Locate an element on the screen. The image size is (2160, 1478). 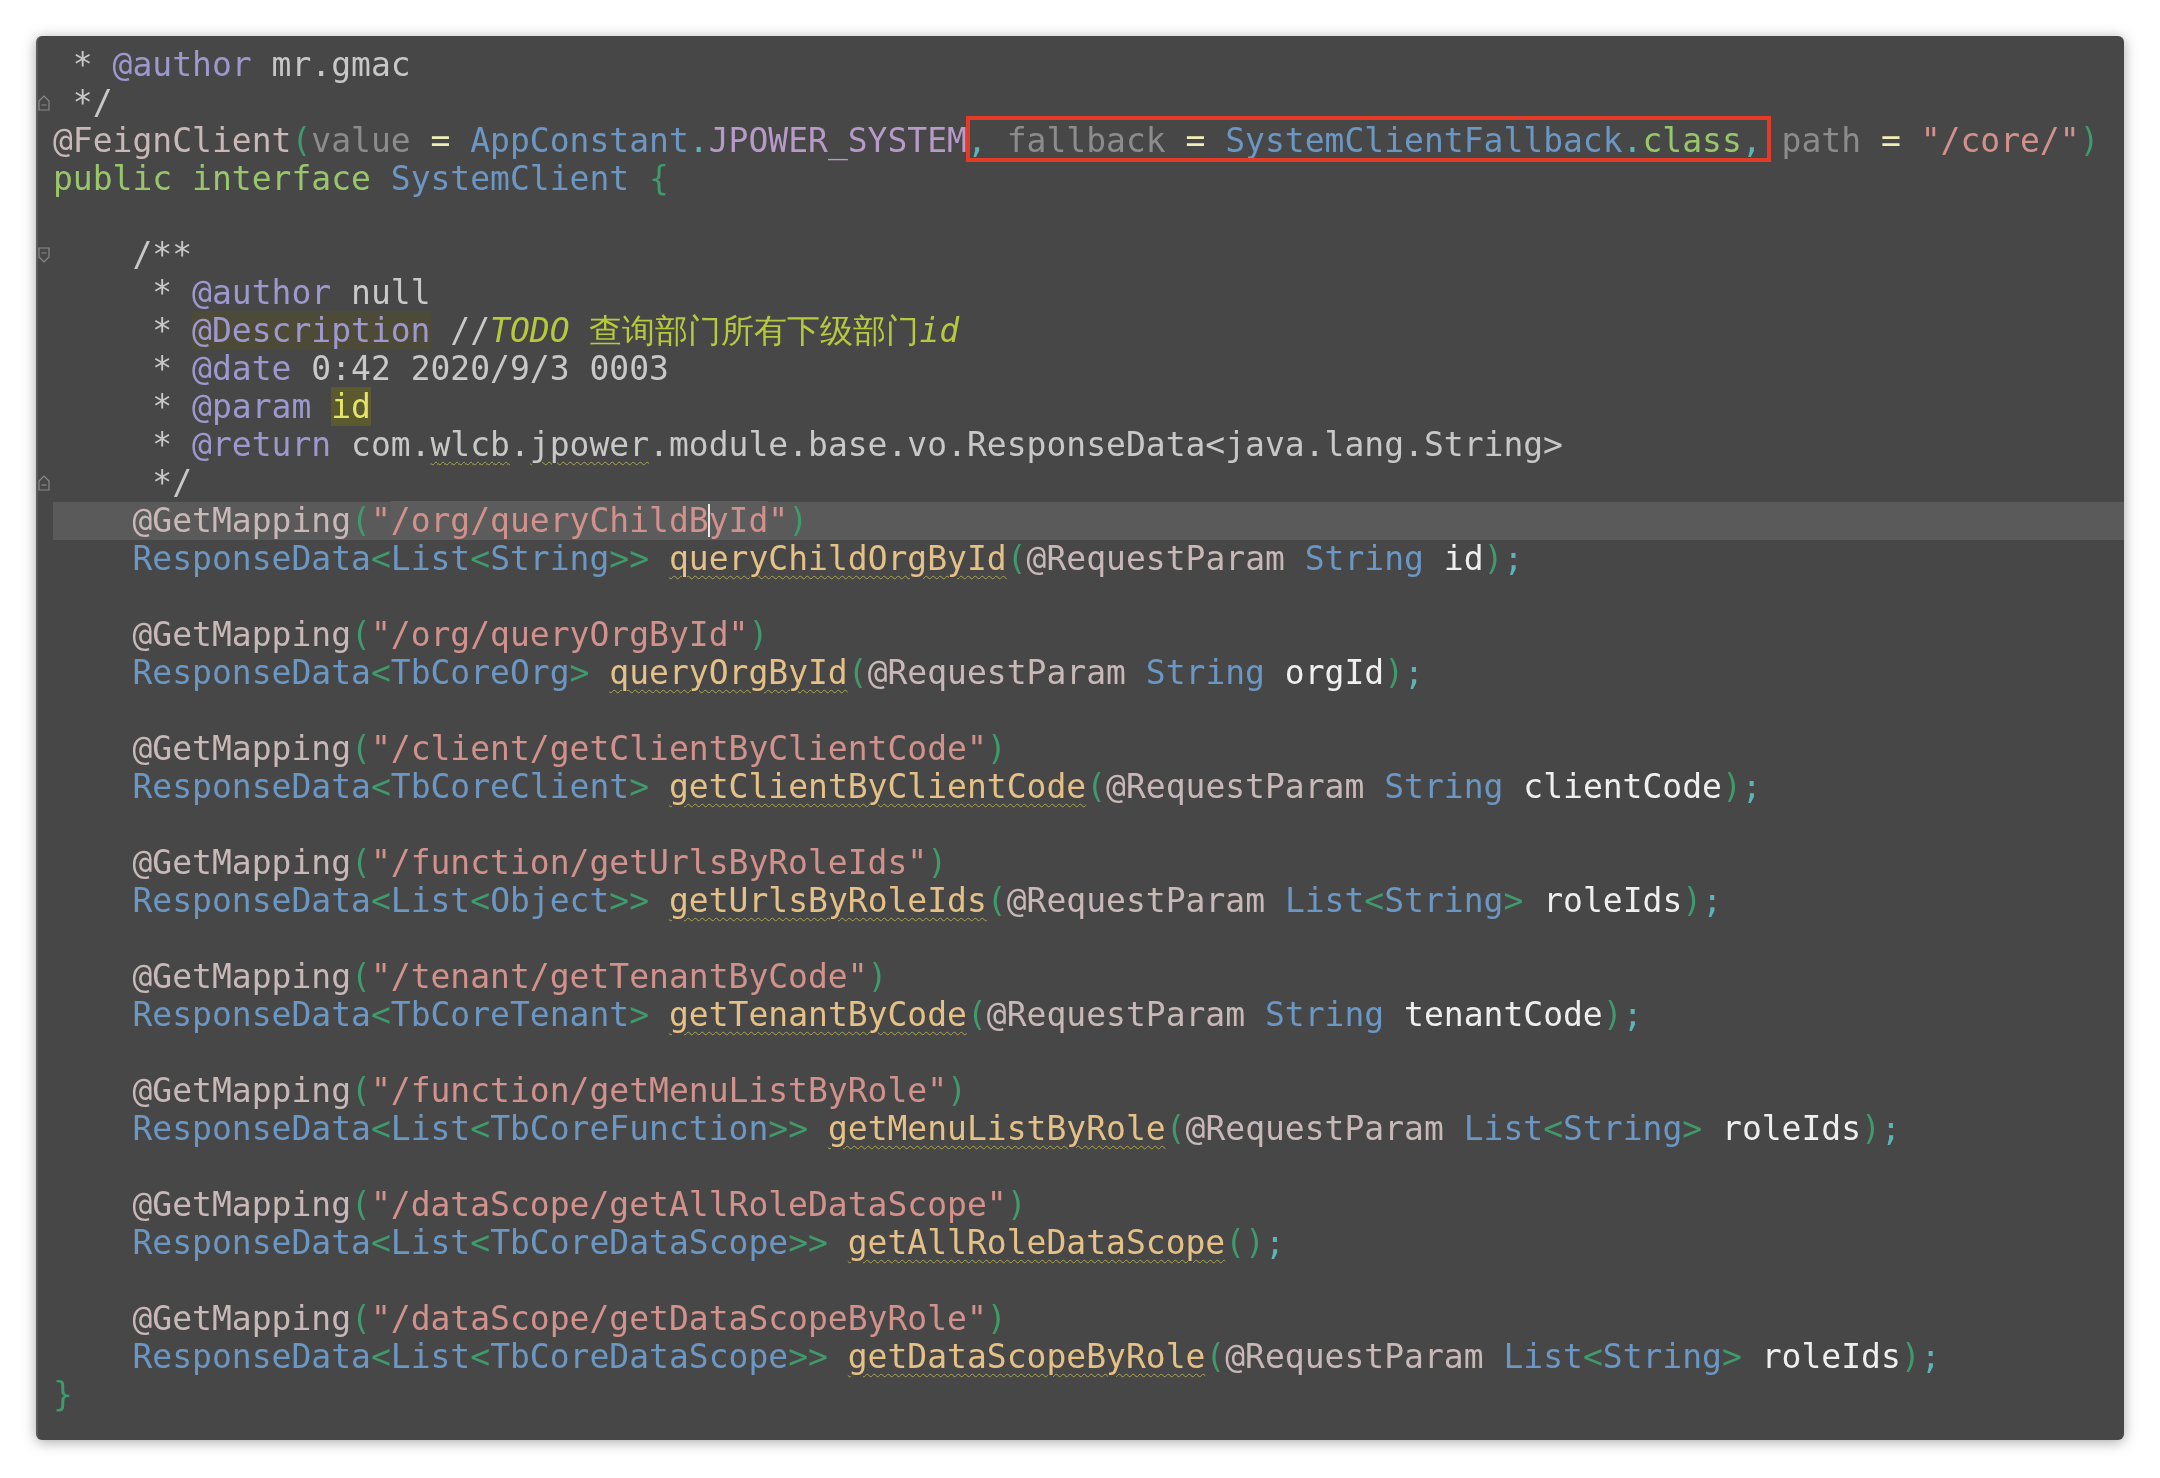
code-line: ResponseData<List<Object>> getUrlsByRoleIds(@RequestParam List<String> roleIds); is located at coordinates (927, 901).